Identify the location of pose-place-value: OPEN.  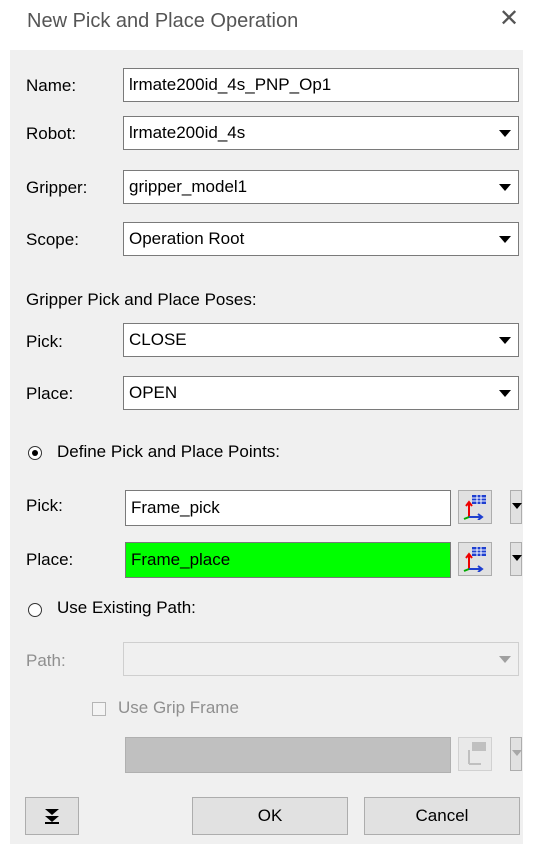
(153, 392).